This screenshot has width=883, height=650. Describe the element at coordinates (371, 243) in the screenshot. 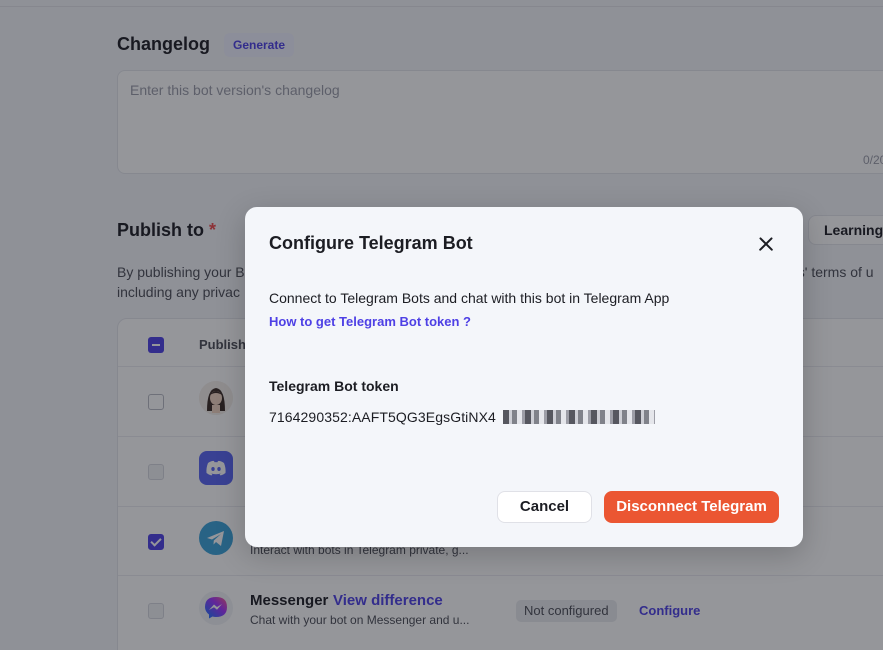

I see `modal-title: Configure Telegram Bot` at that location.